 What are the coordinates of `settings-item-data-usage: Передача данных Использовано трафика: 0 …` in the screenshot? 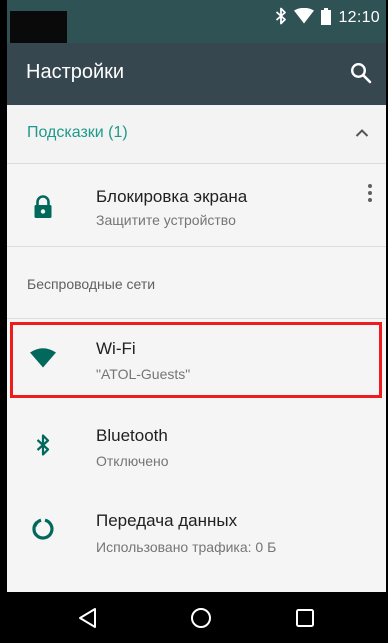 It's located at (196, 534).